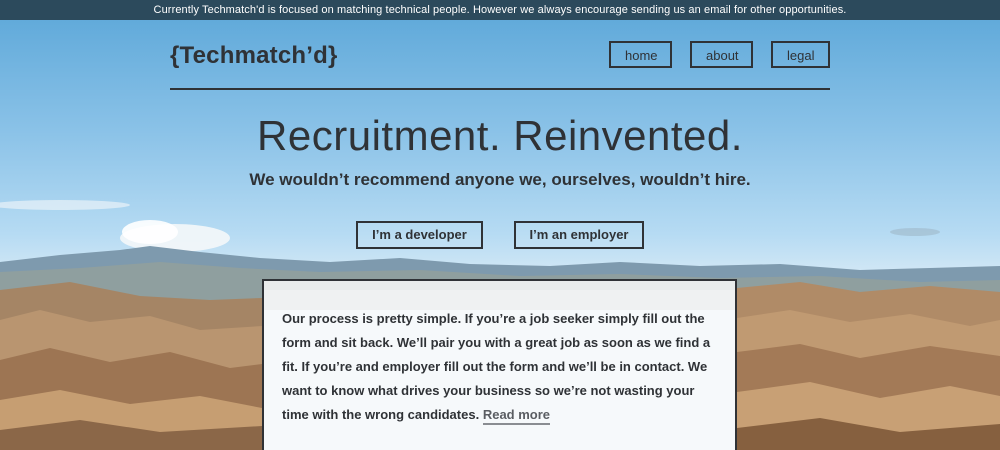  I want to click on developer-button: I’m a developer, so click(419, 235).